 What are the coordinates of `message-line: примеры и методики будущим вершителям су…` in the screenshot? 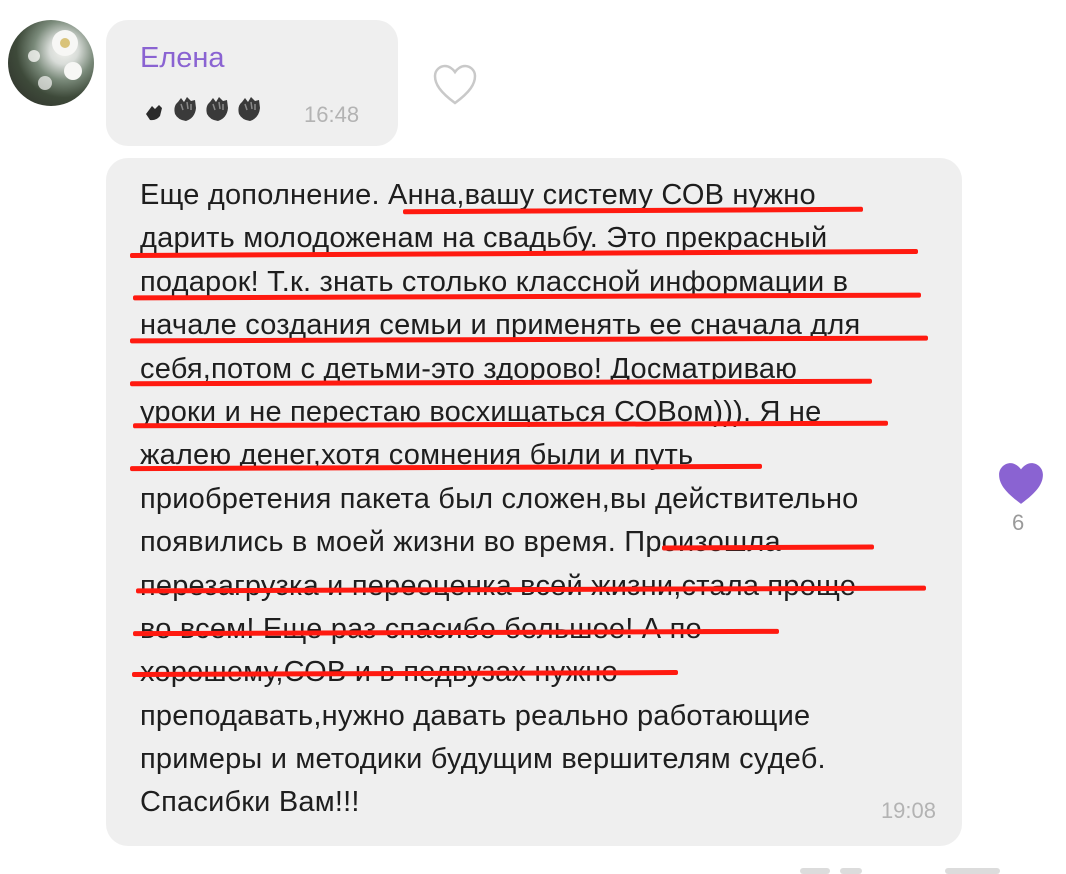 It's located at (483, 759).